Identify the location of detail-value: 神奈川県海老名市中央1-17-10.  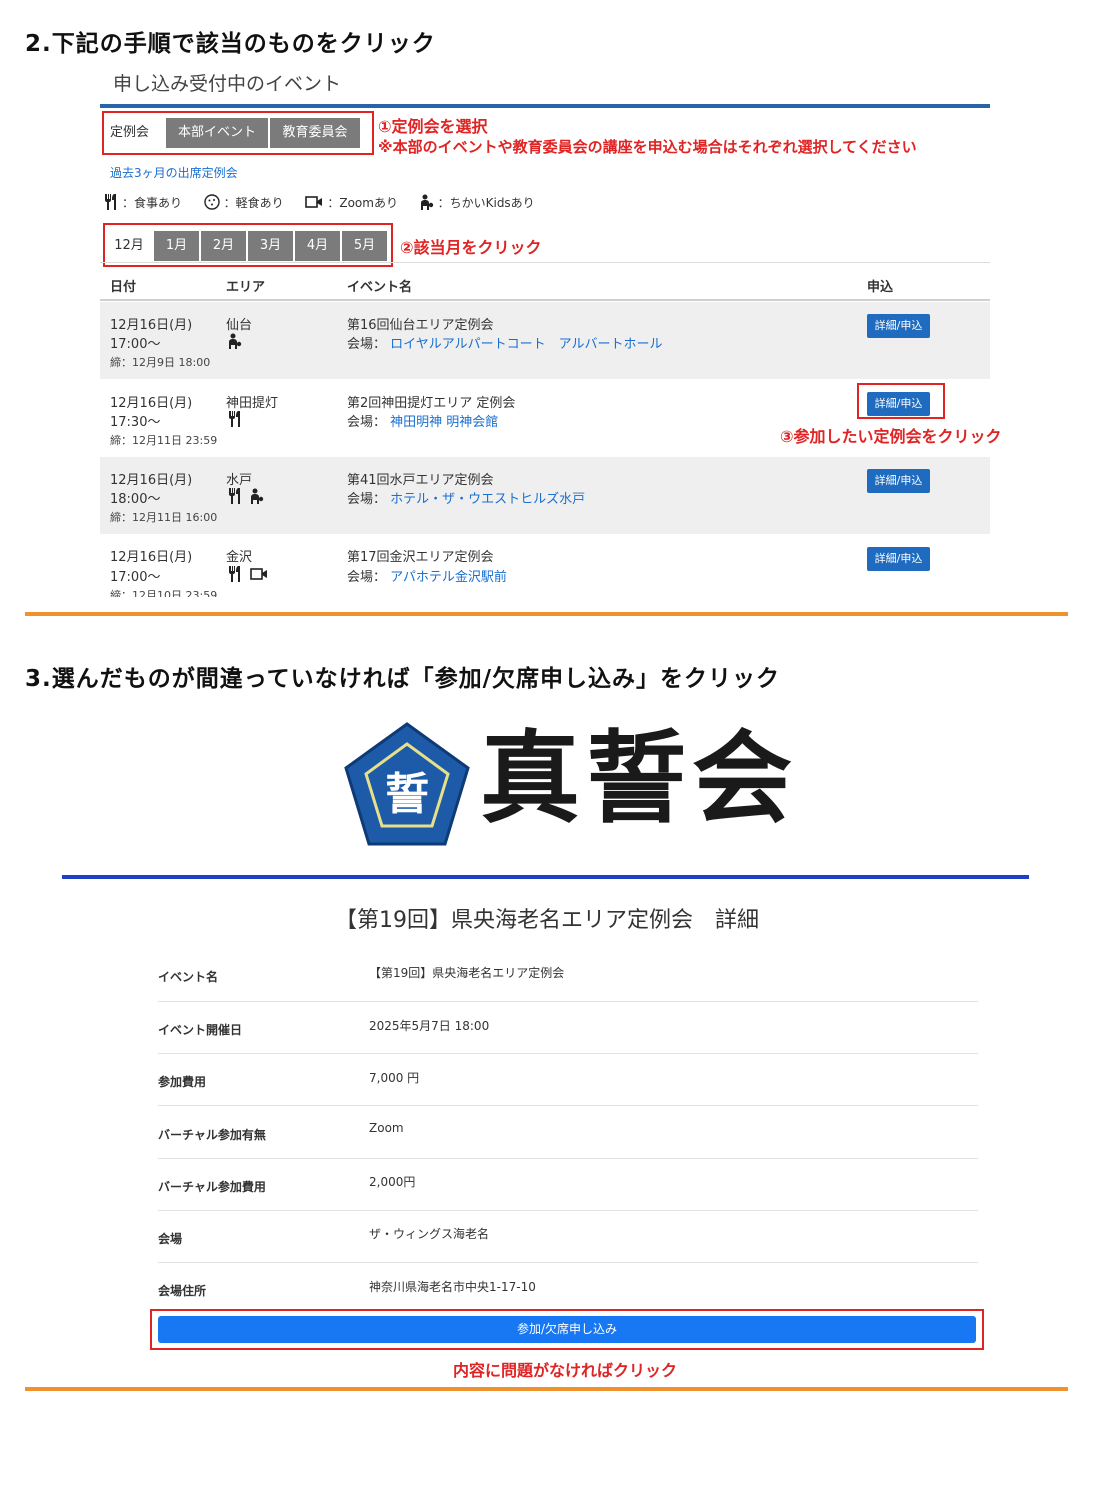
(452, 1287).